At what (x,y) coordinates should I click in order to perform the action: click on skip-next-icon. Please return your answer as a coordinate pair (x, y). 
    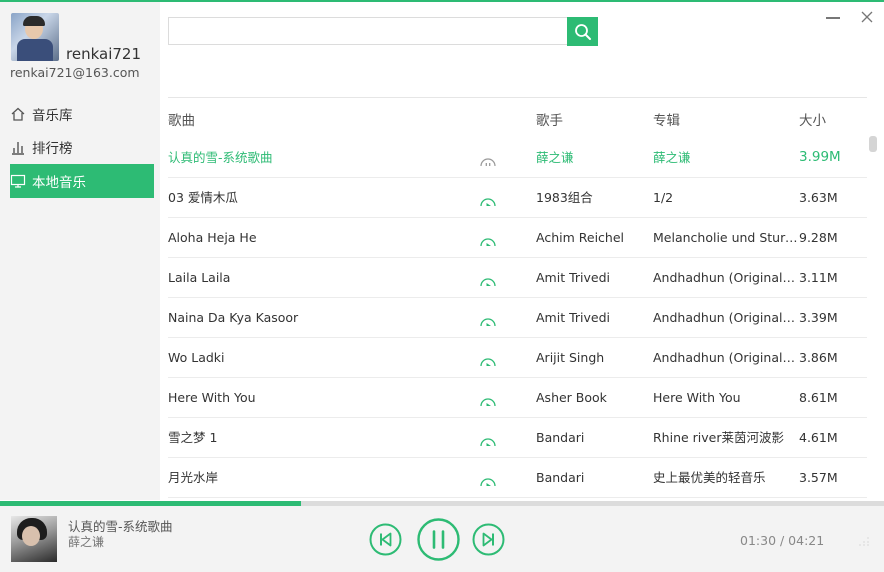
    Looking at the image, I should click on (488, 539).